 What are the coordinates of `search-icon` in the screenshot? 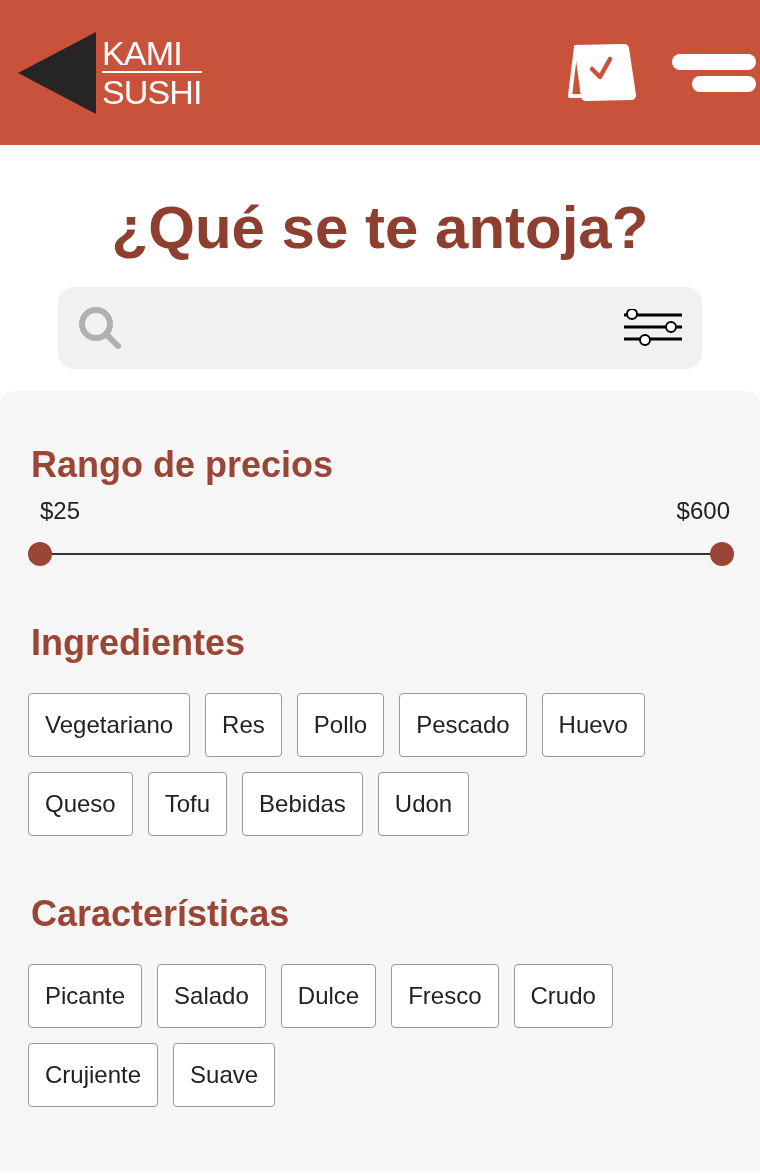 It's located at (100, 328).